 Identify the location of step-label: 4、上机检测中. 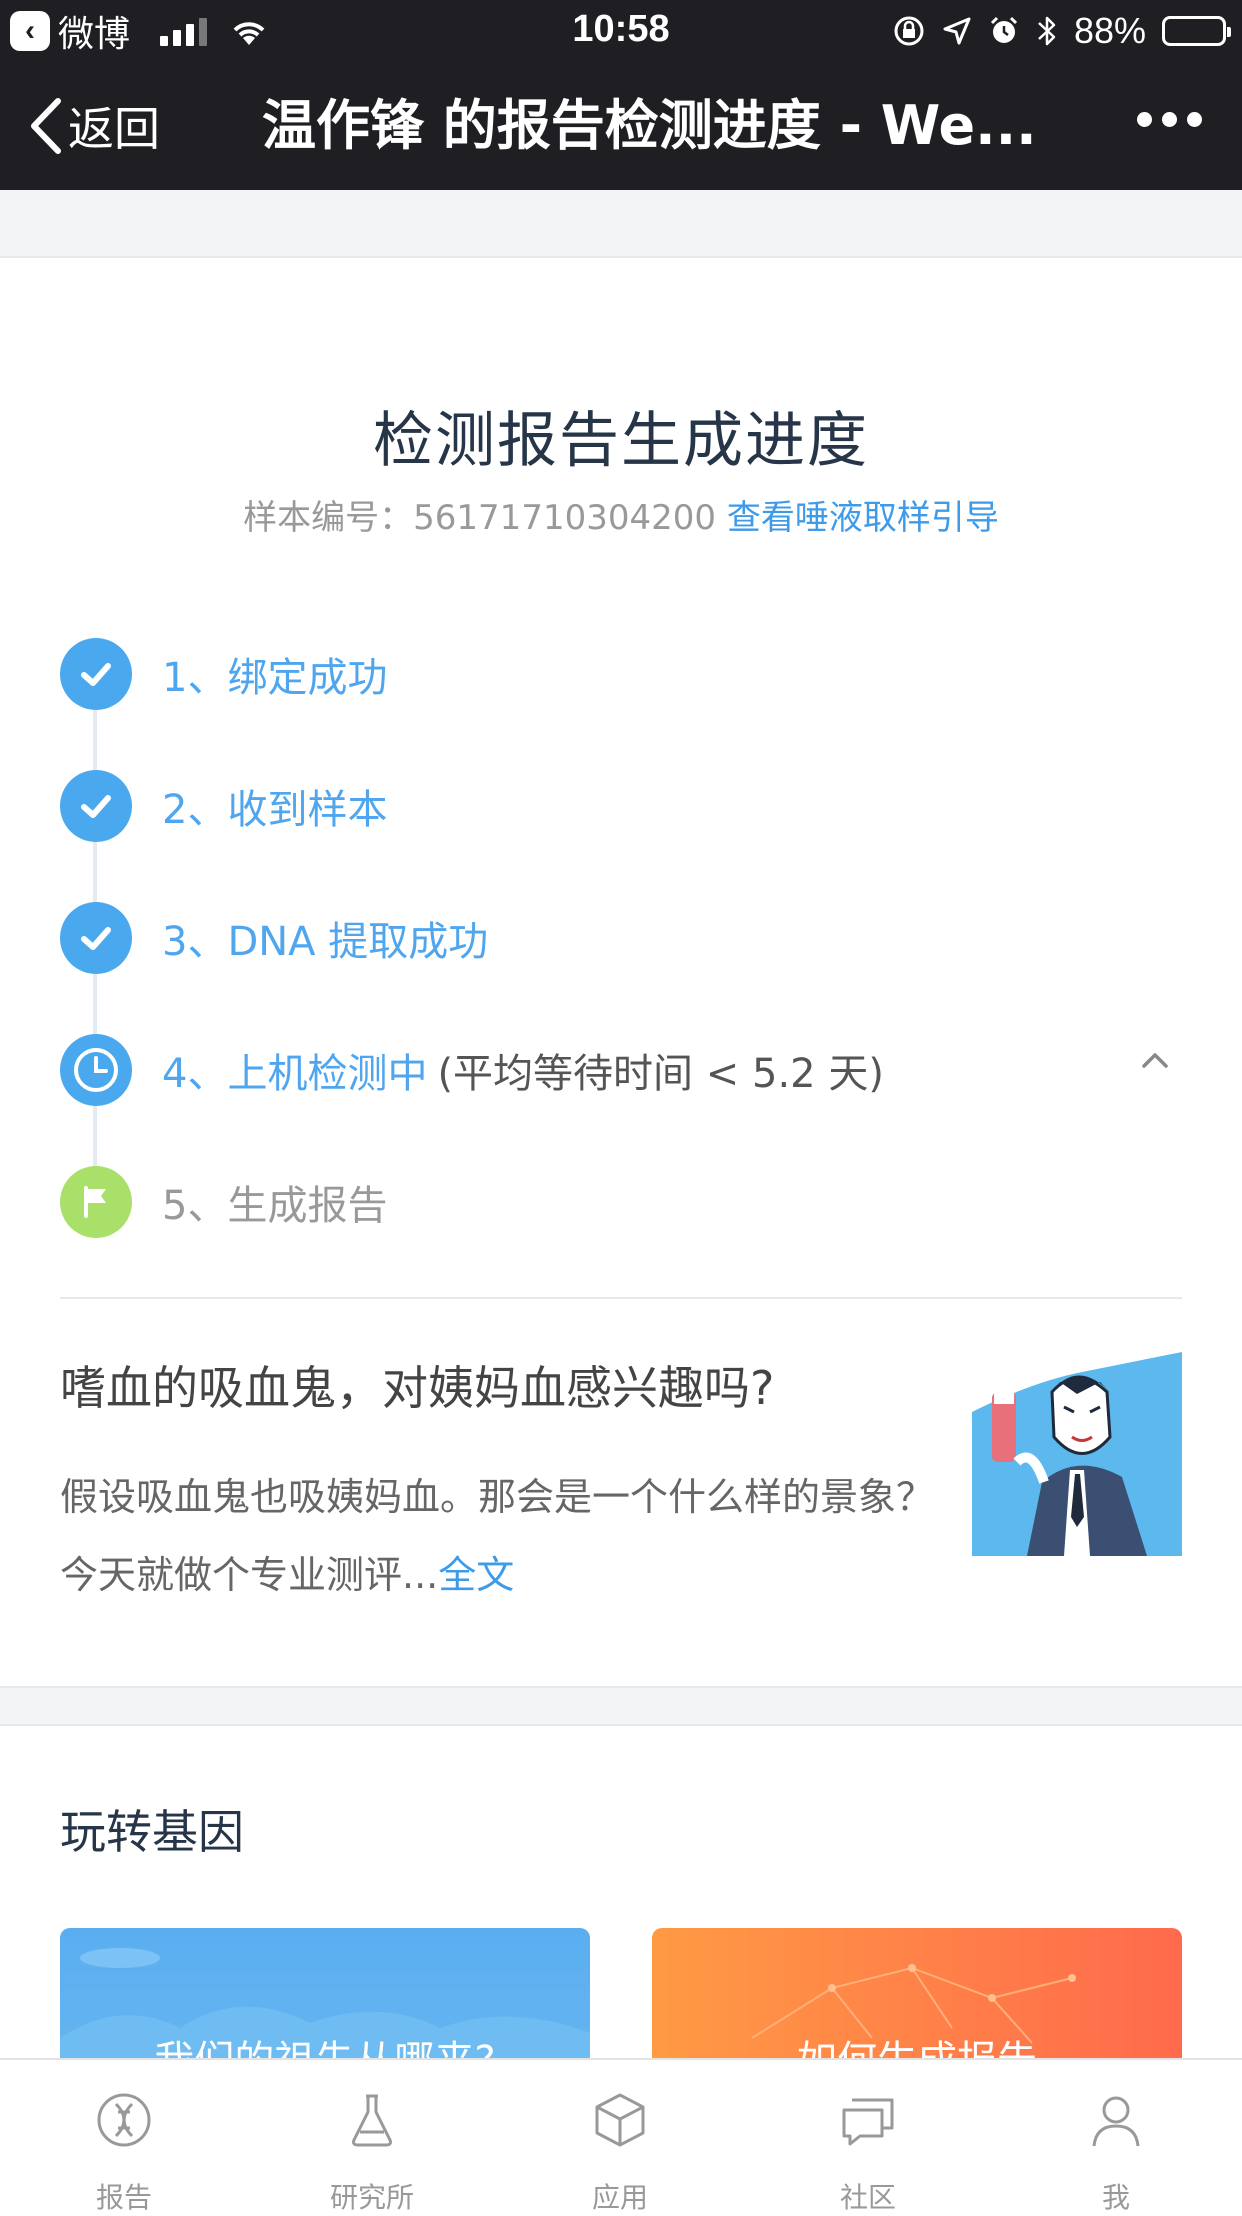
(295, 1074).